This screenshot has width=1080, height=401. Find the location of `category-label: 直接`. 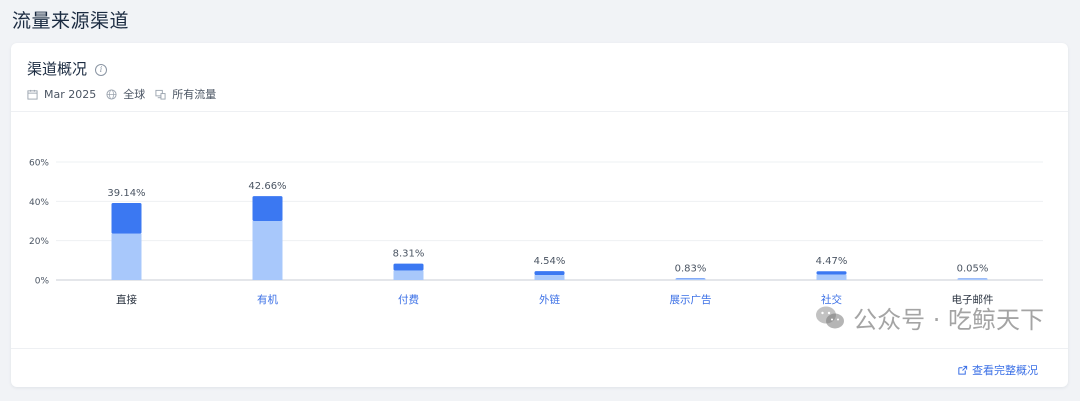

category-label: 直接 is located at coordinates (126, 299).